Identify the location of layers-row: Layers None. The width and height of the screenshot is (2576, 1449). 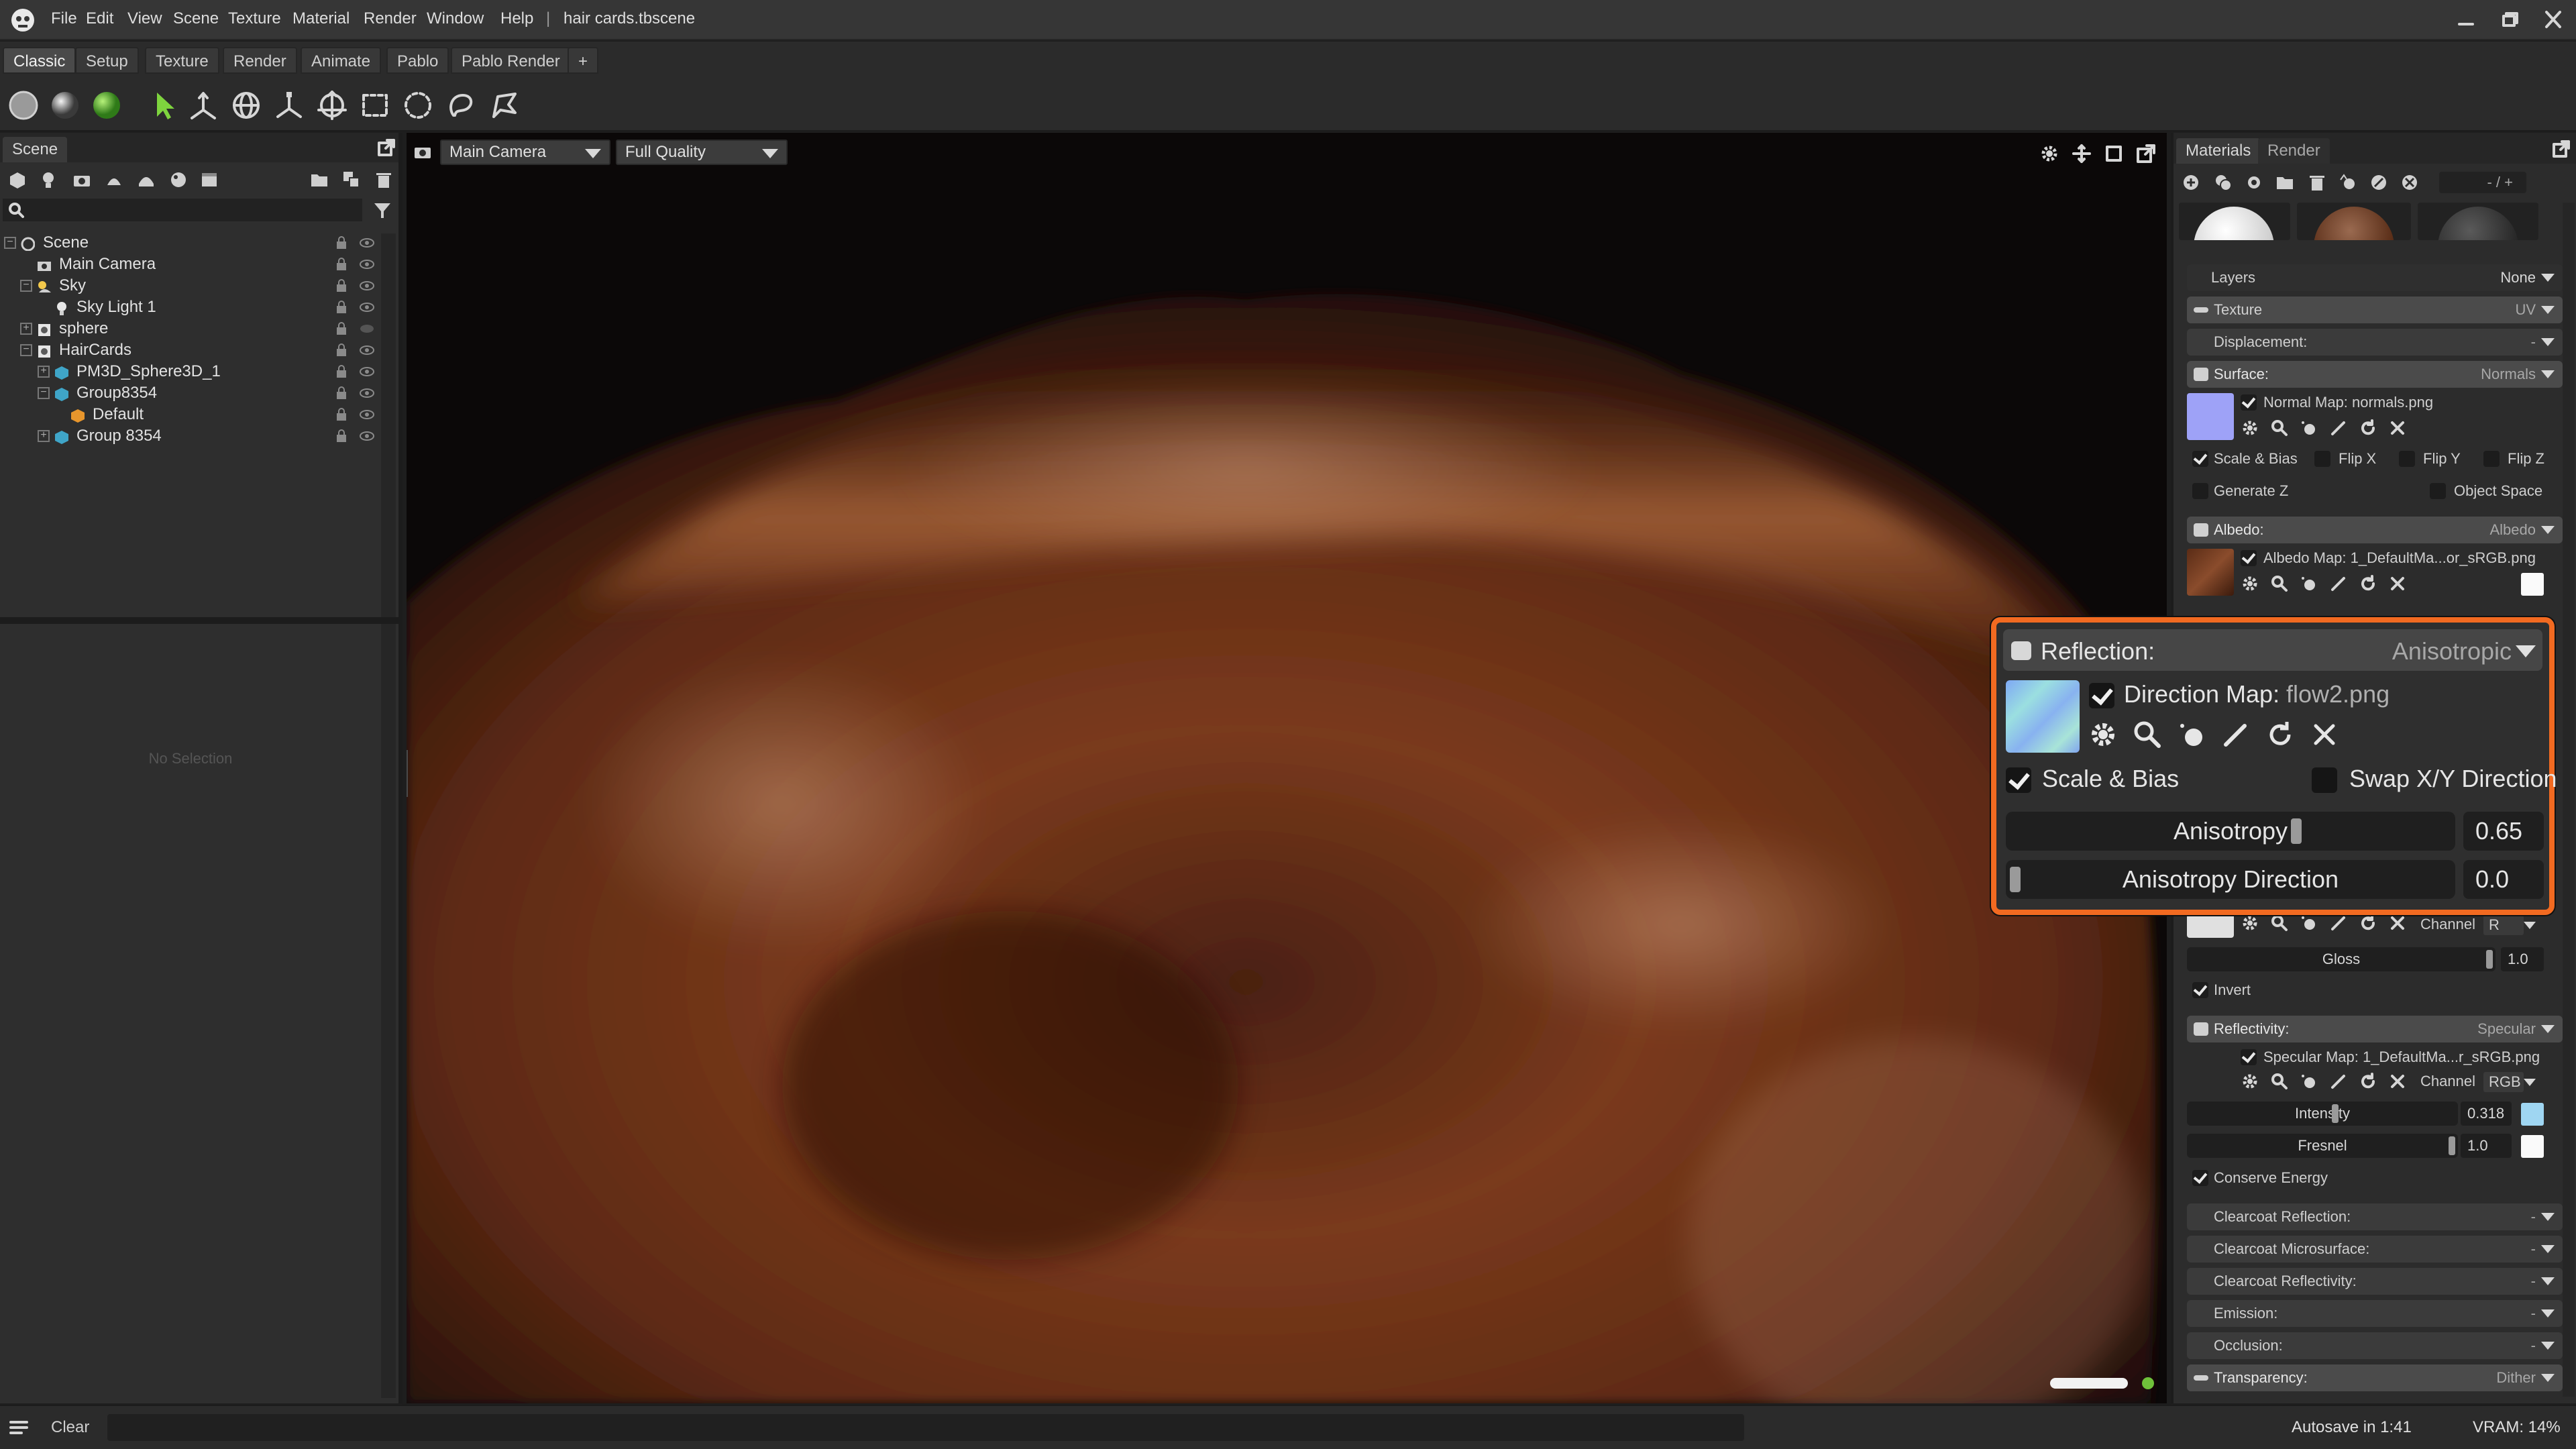
(2375, 277).